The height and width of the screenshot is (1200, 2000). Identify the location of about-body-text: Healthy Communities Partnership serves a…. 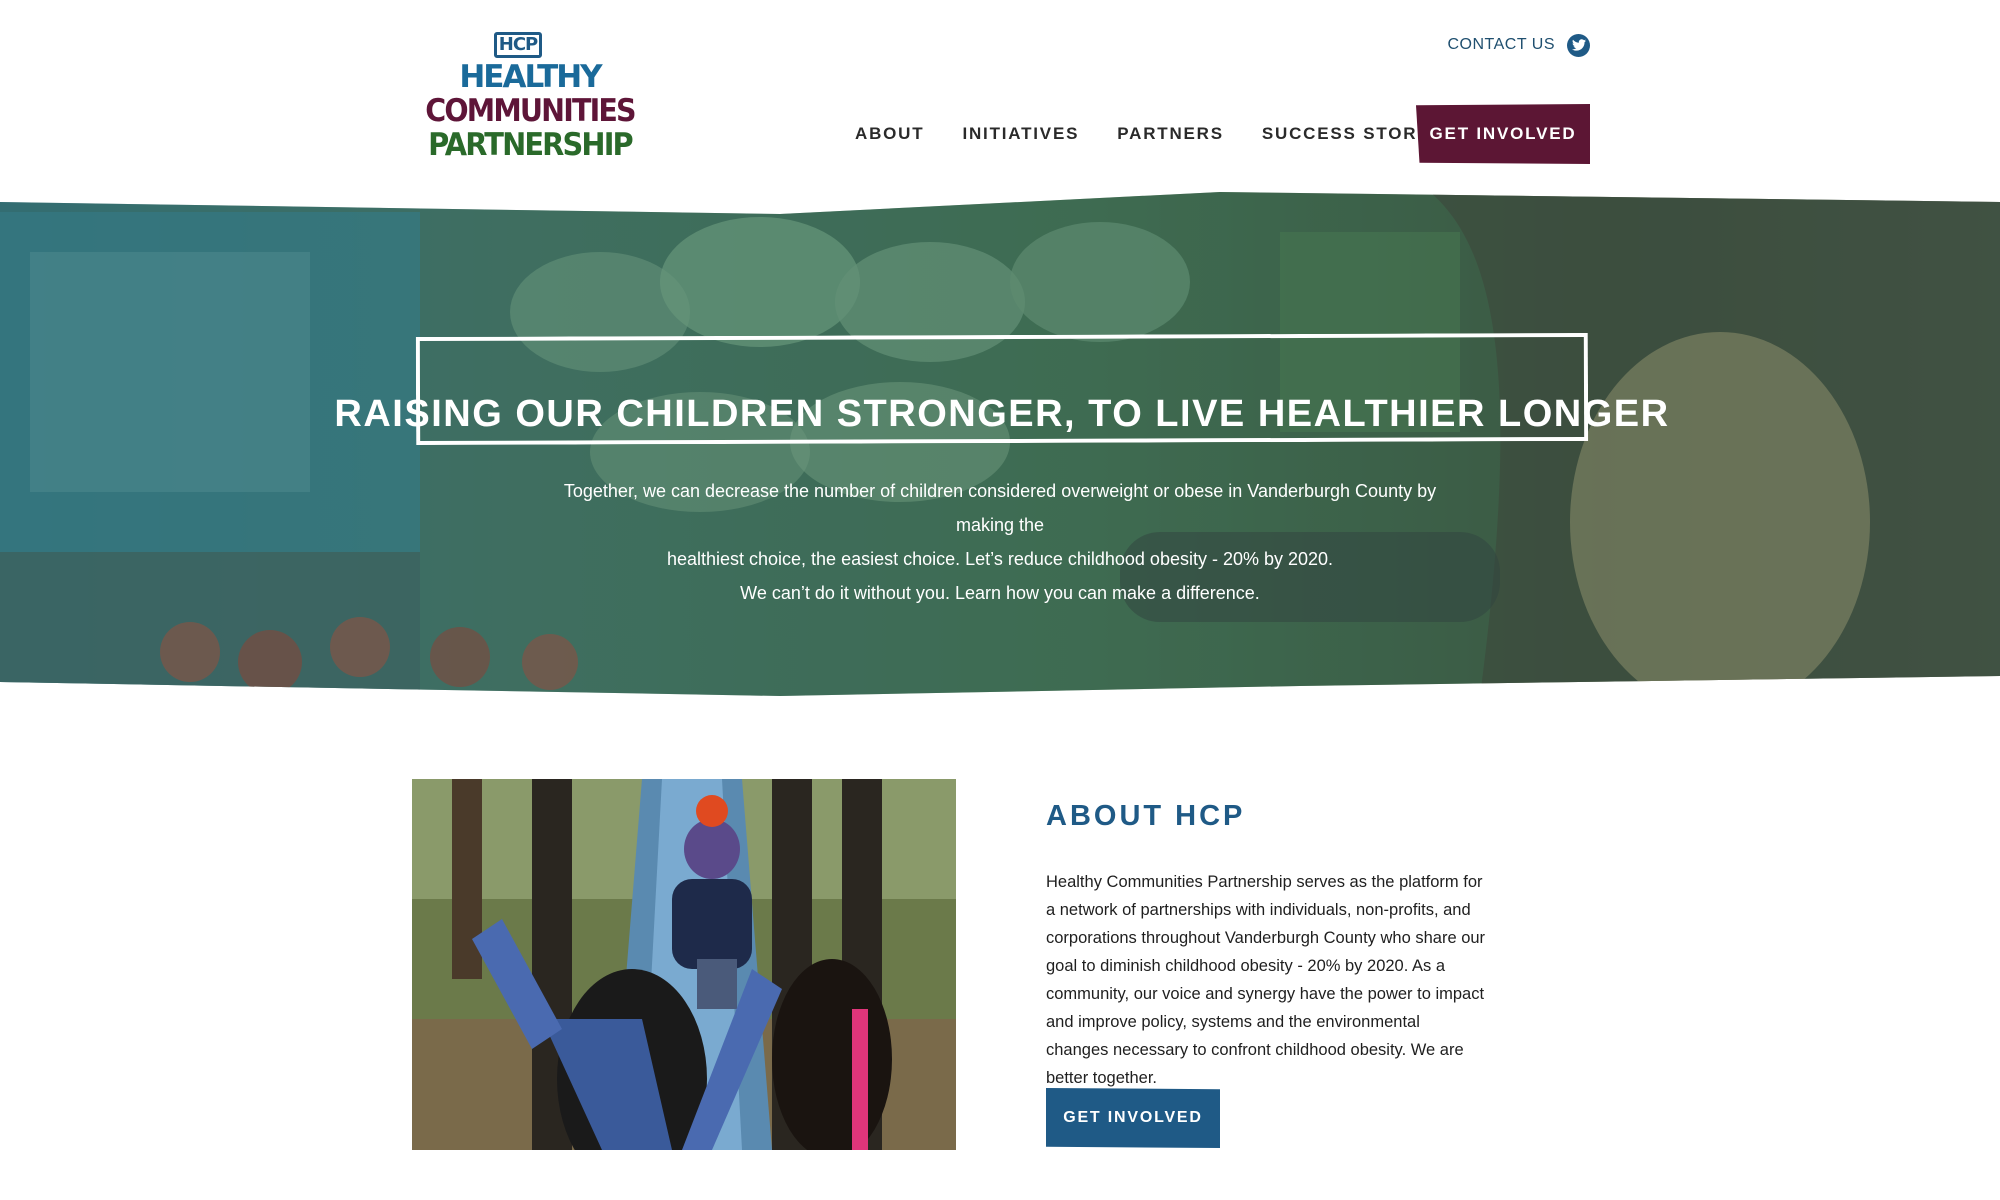
(1266, 980).